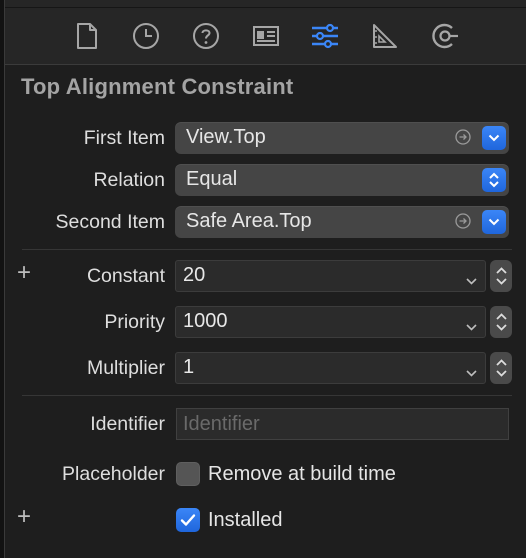 The height and width of the screenshot is (558, 526). What do you see at coordinates (501, 276) in the screenshot?
I see `constant-stepper` at bounding box center [501, 276].